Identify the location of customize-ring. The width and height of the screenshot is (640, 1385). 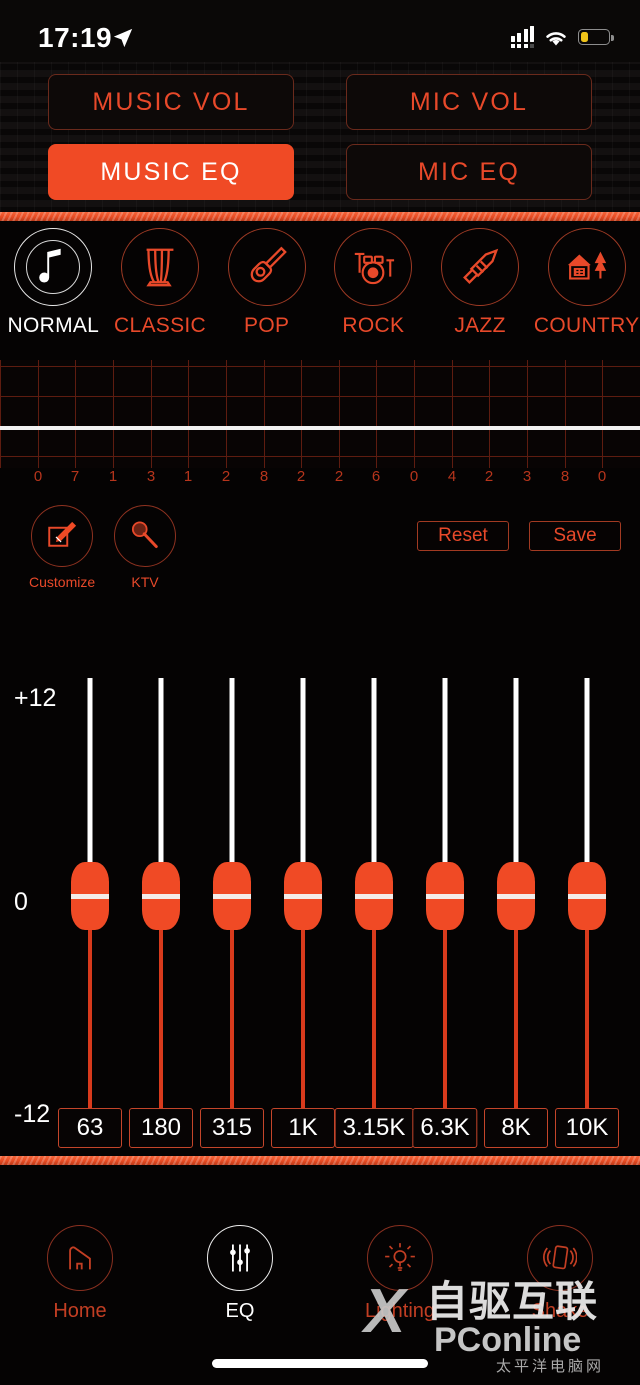
(62, 536).